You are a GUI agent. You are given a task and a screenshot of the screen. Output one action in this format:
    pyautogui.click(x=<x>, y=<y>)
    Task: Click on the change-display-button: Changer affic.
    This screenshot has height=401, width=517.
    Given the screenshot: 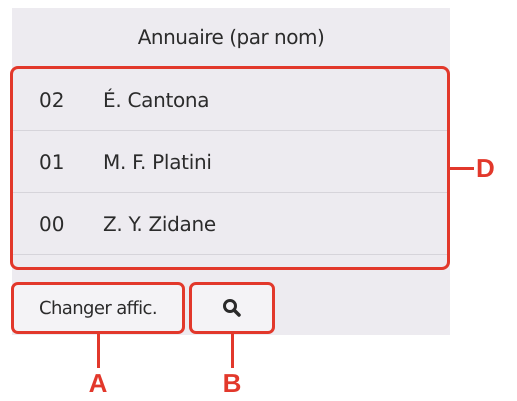 What is the action you would take?
    pyautogui.click(x=98, y=308)
    